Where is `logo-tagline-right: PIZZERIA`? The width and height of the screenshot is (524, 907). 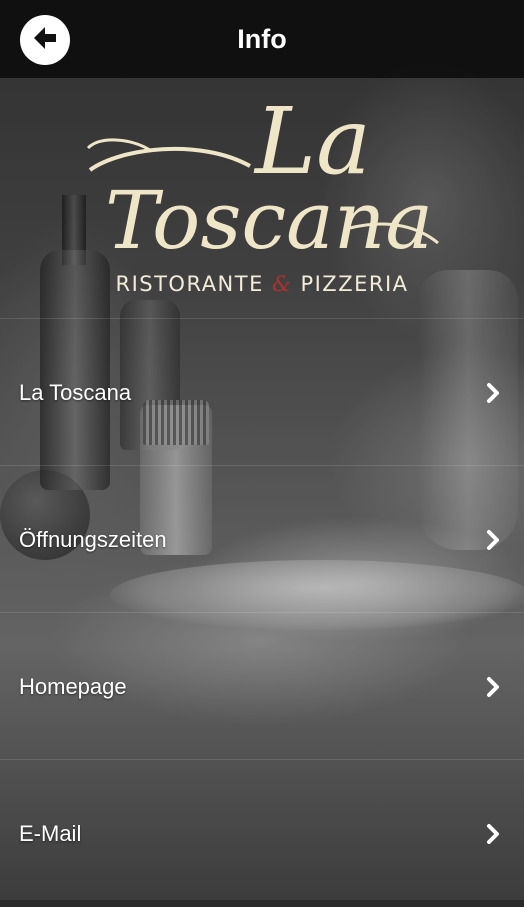 logo-tagline-right: PIZZERIA is located at coordinates (354, 284).